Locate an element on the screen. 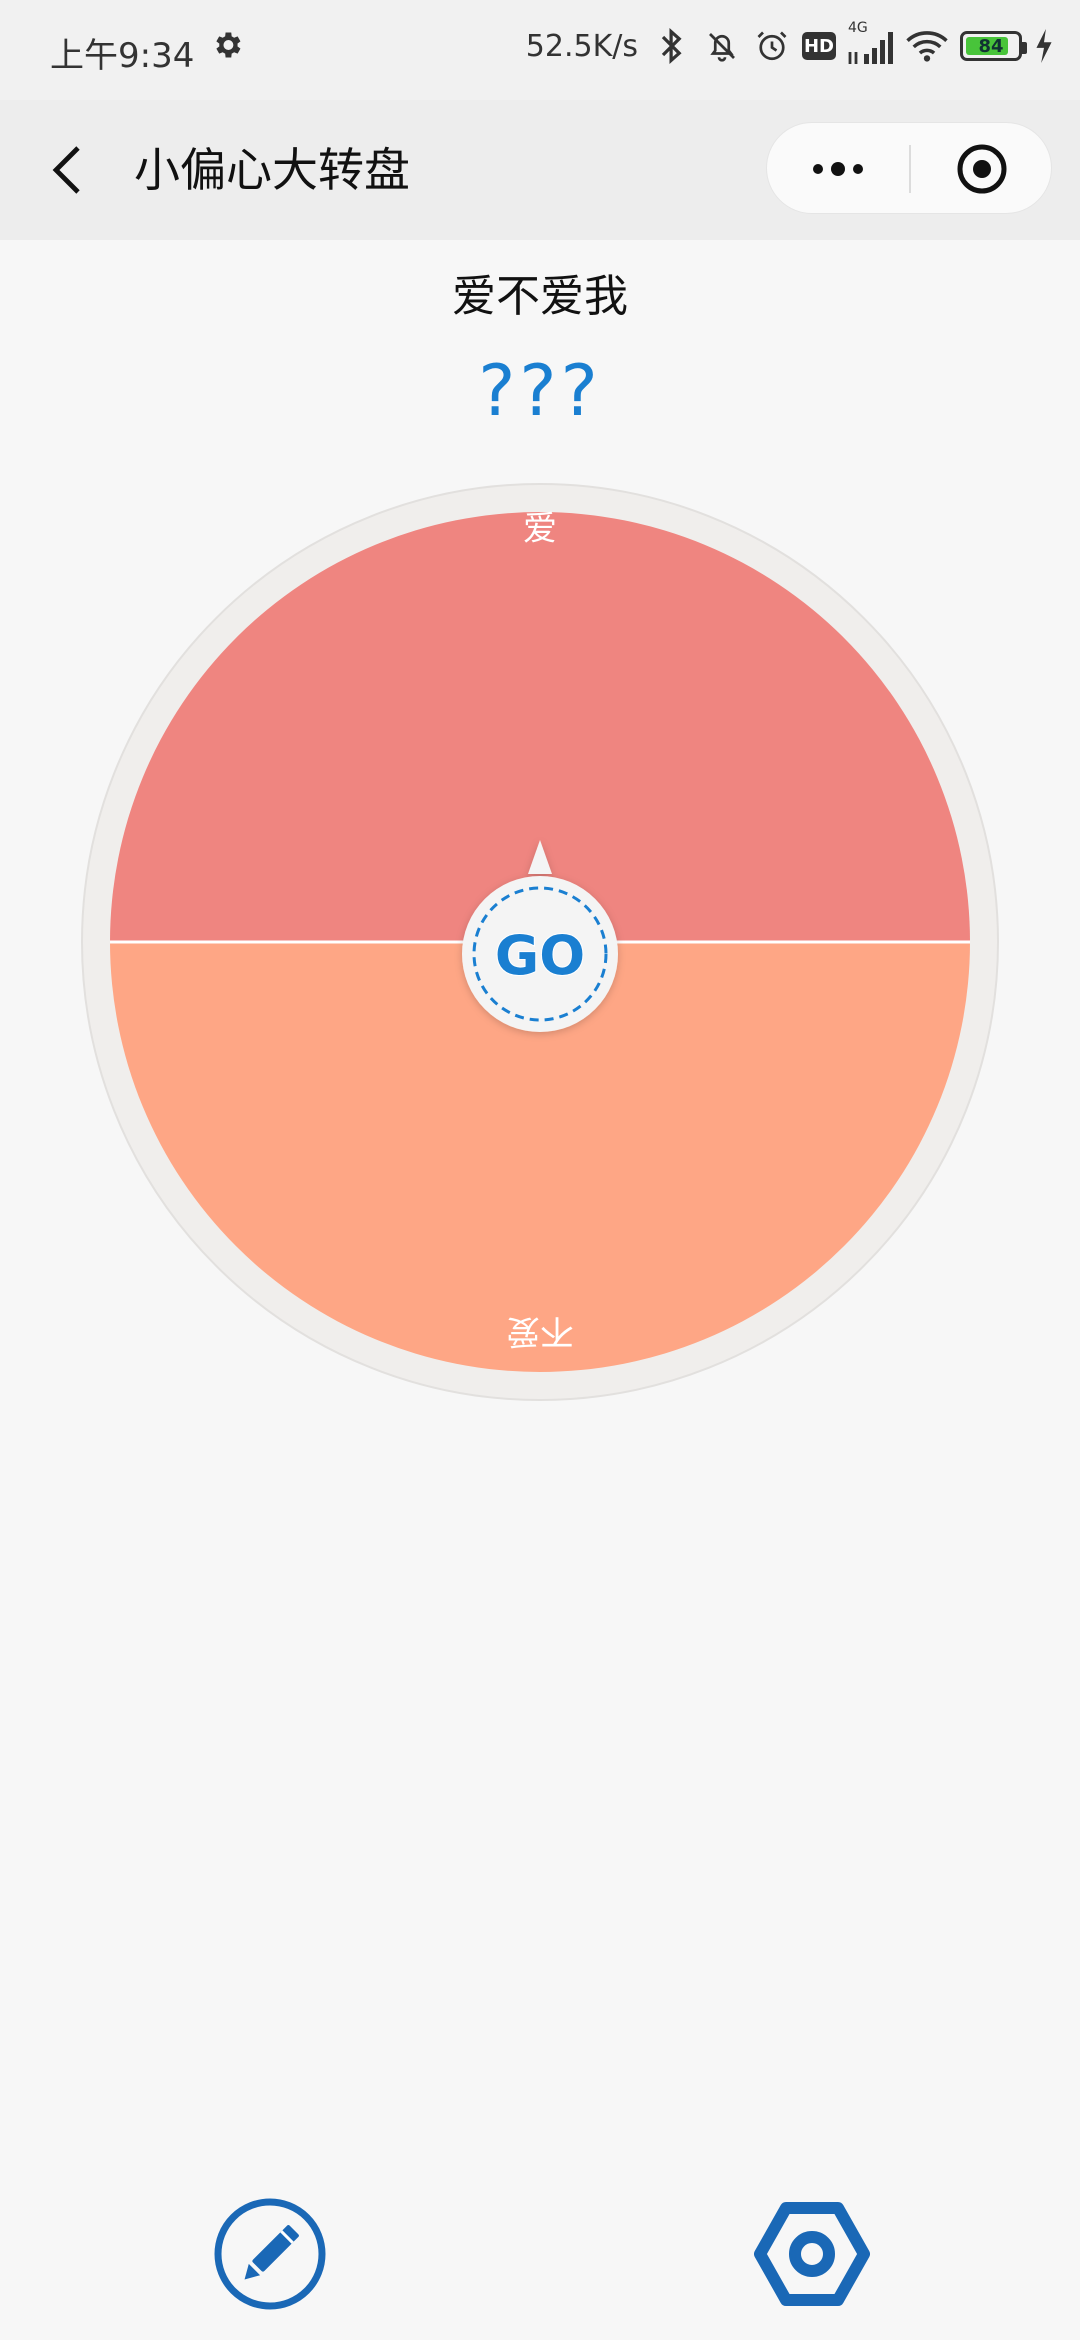 The width and height of the screenshot is (1080, 2340). signal-icon: 4G is located at coordinates (870, 43).